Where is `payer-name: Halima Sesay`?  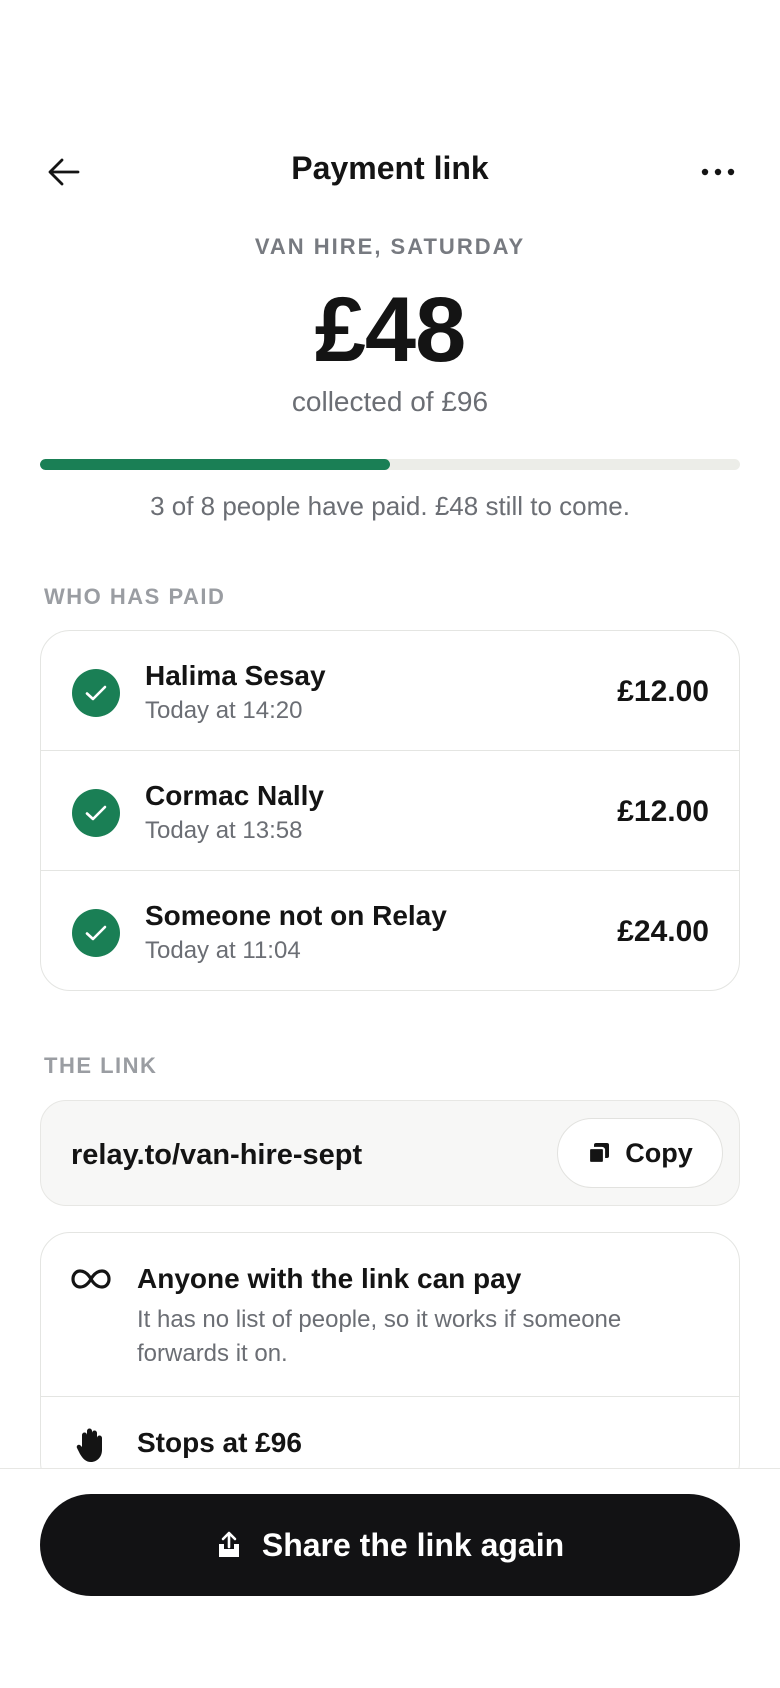
payer-name: Halima Sesay is located at coordinates (235, 675).